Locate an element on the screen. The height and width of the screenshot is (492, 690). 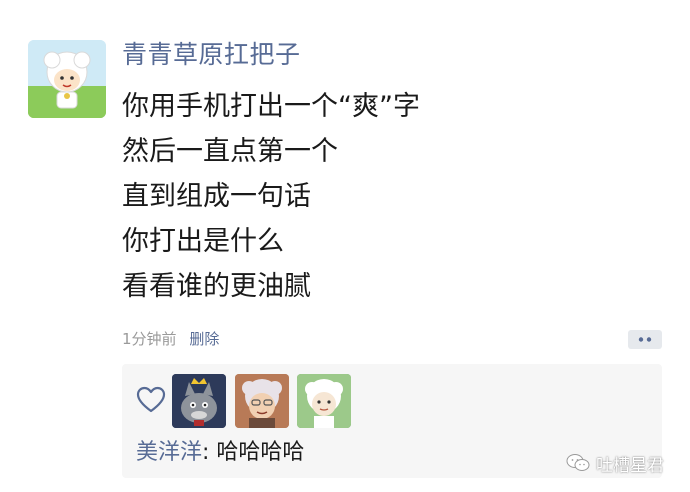
heart-outline-icon is located at coordinates (151, 400).